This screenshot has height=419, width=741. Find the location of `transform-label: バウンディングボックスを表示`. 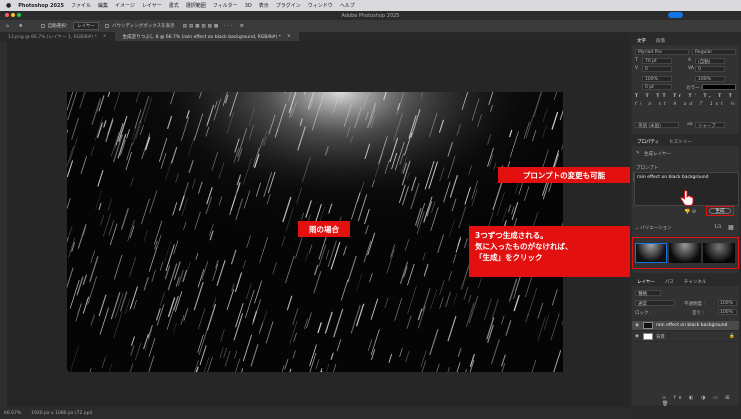

transform-label: バウンディングボックスを表示 is located at coordinates (143, 26).